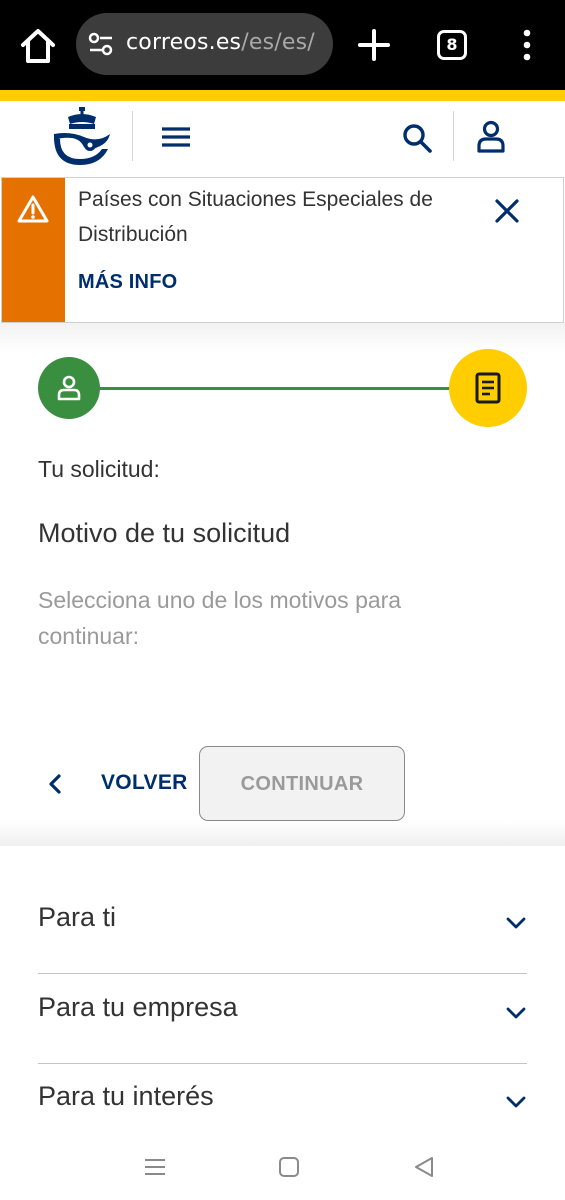 This screenshot has width=565, height=1200. Describe the element at coordinates (282, 1107) in the screenshot. I see `footer-accordion-para-tu-interes: Para tu interés` at that location.